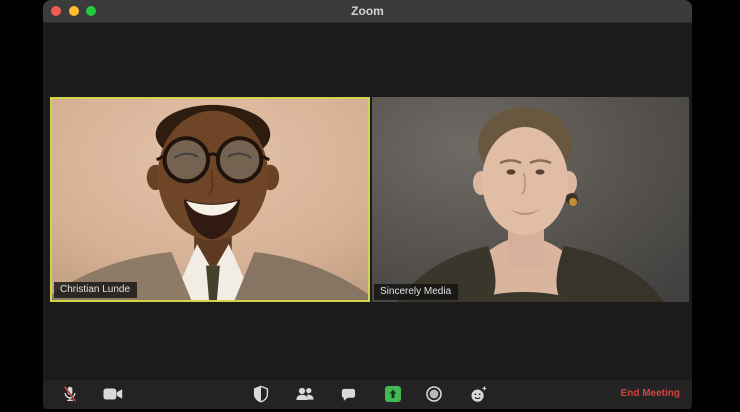 The height and width of the screenshot is (412, 740). I want to click on participants-button, so click(305, 394).